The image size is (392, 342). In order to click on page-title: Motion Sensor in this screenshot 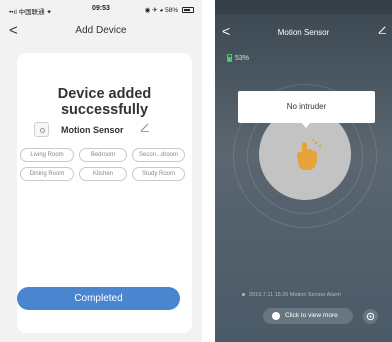, I will do `click(303, 32)`.